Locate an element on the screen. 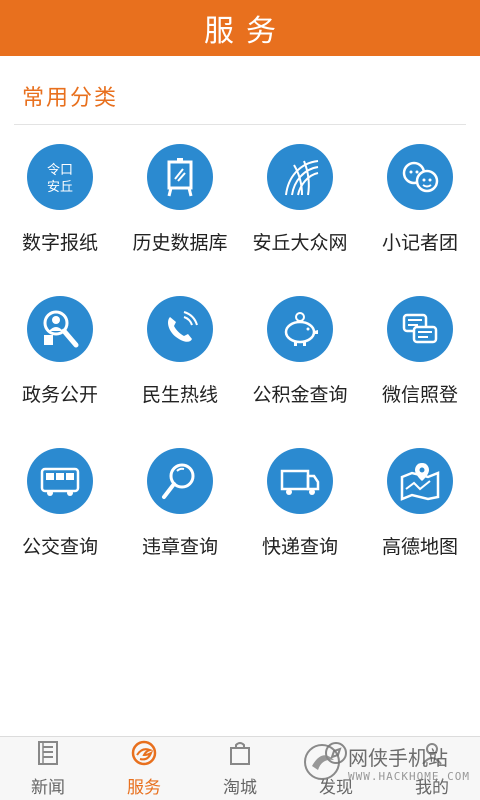 The width and height of the screenshot is (480, 800). tab-mine: 我的 is located at coordinates (432, 768).